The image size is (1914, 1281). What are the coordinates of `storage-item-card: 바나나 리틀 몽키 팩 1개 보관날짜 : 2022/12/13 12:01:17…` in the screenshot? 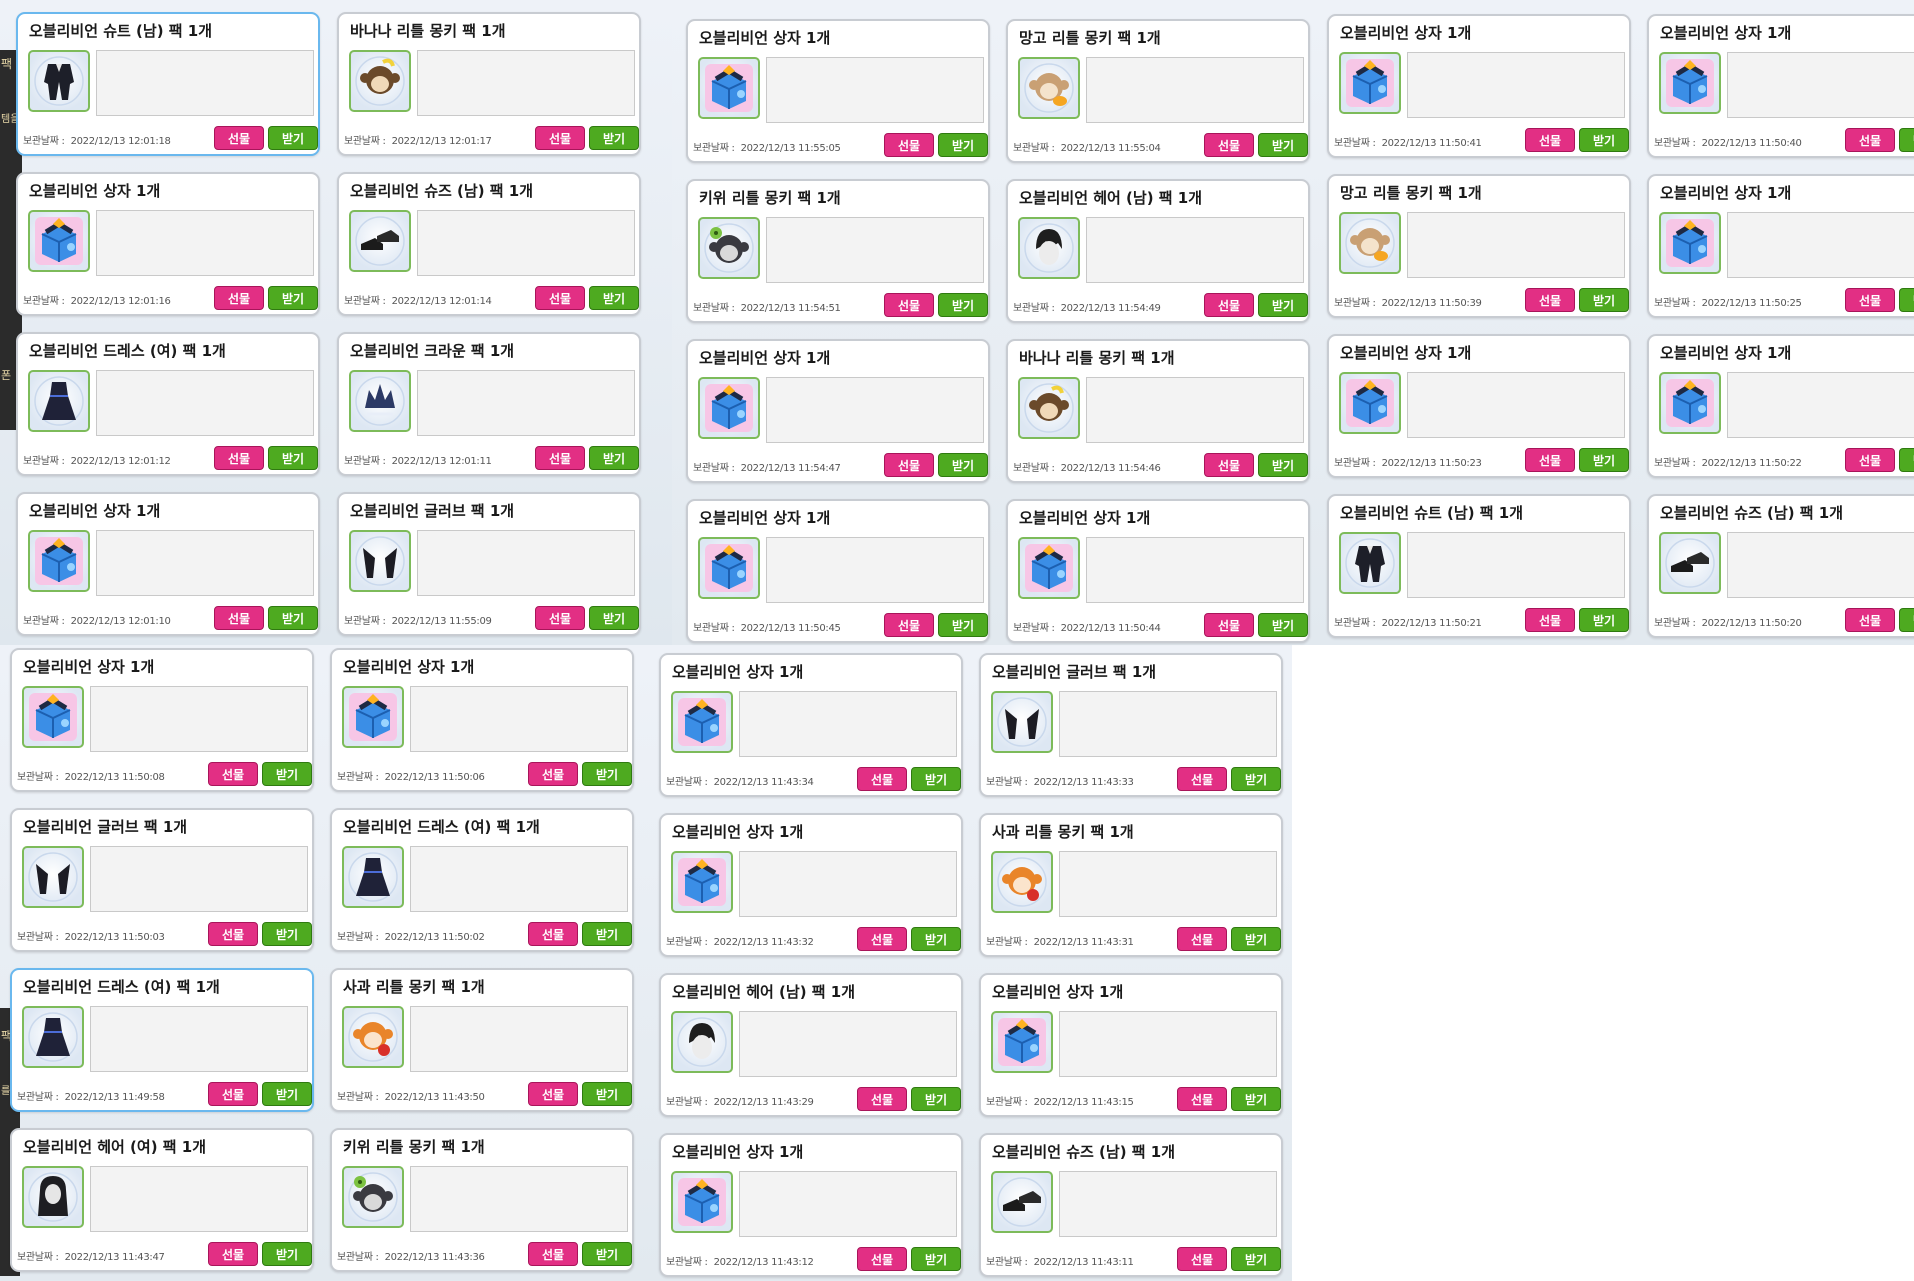 It's located at (489, 84).